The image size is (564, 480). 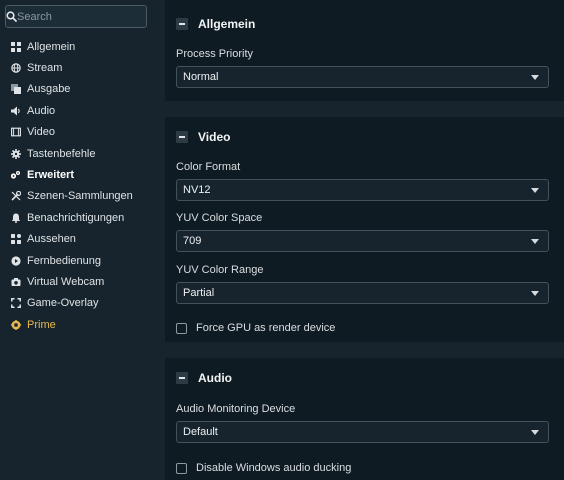 I want to click on field-label: YUV Color Space, so click(x=219, y=218).